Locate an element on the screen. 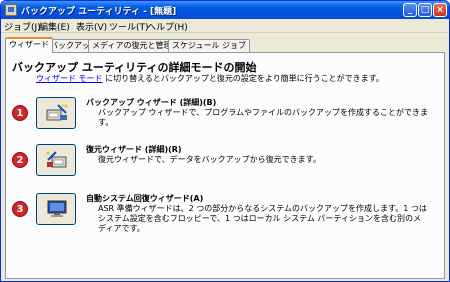 The image size is (450, 282). backup-app-icon is located at coordinates (11, 10).